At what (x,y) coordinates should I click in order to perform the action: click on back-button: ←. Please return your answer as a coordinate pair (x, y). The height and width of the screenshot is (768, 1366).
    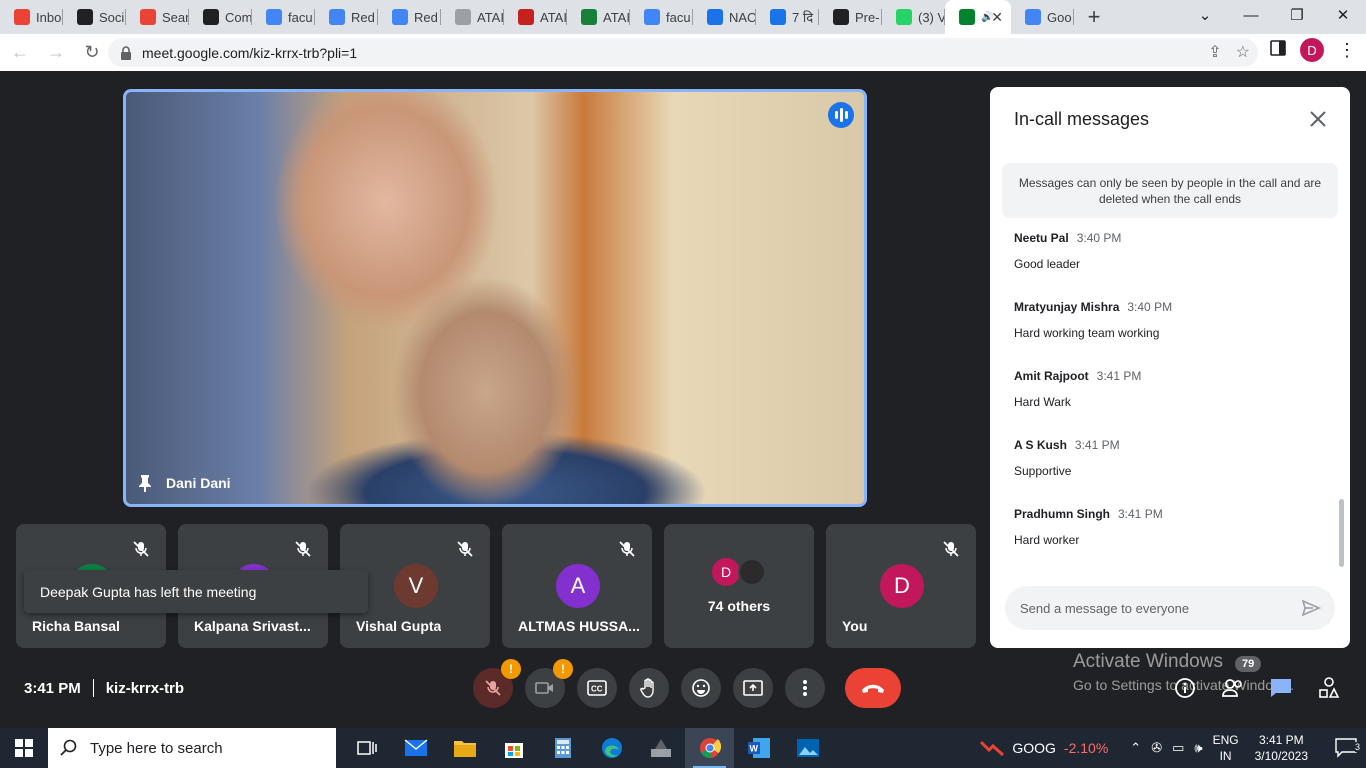
    Looking at the image, I should click on (20, 53).